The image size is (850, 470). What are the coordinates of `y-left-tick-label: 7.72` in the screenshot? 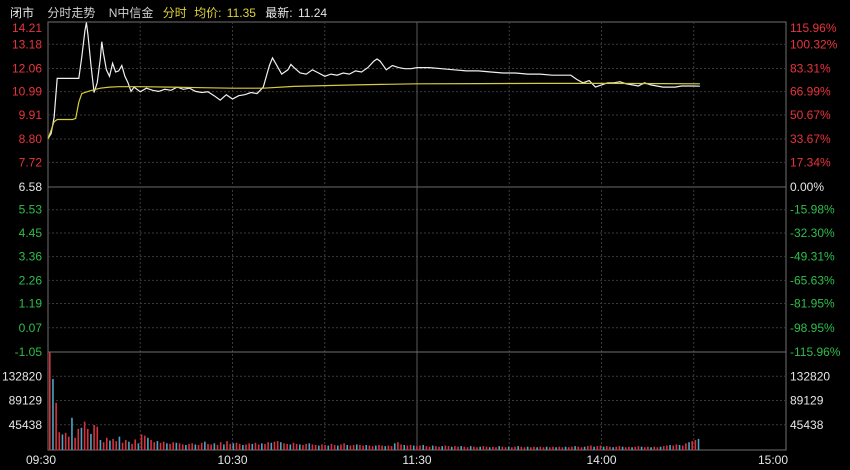 It's located at (31, 162).